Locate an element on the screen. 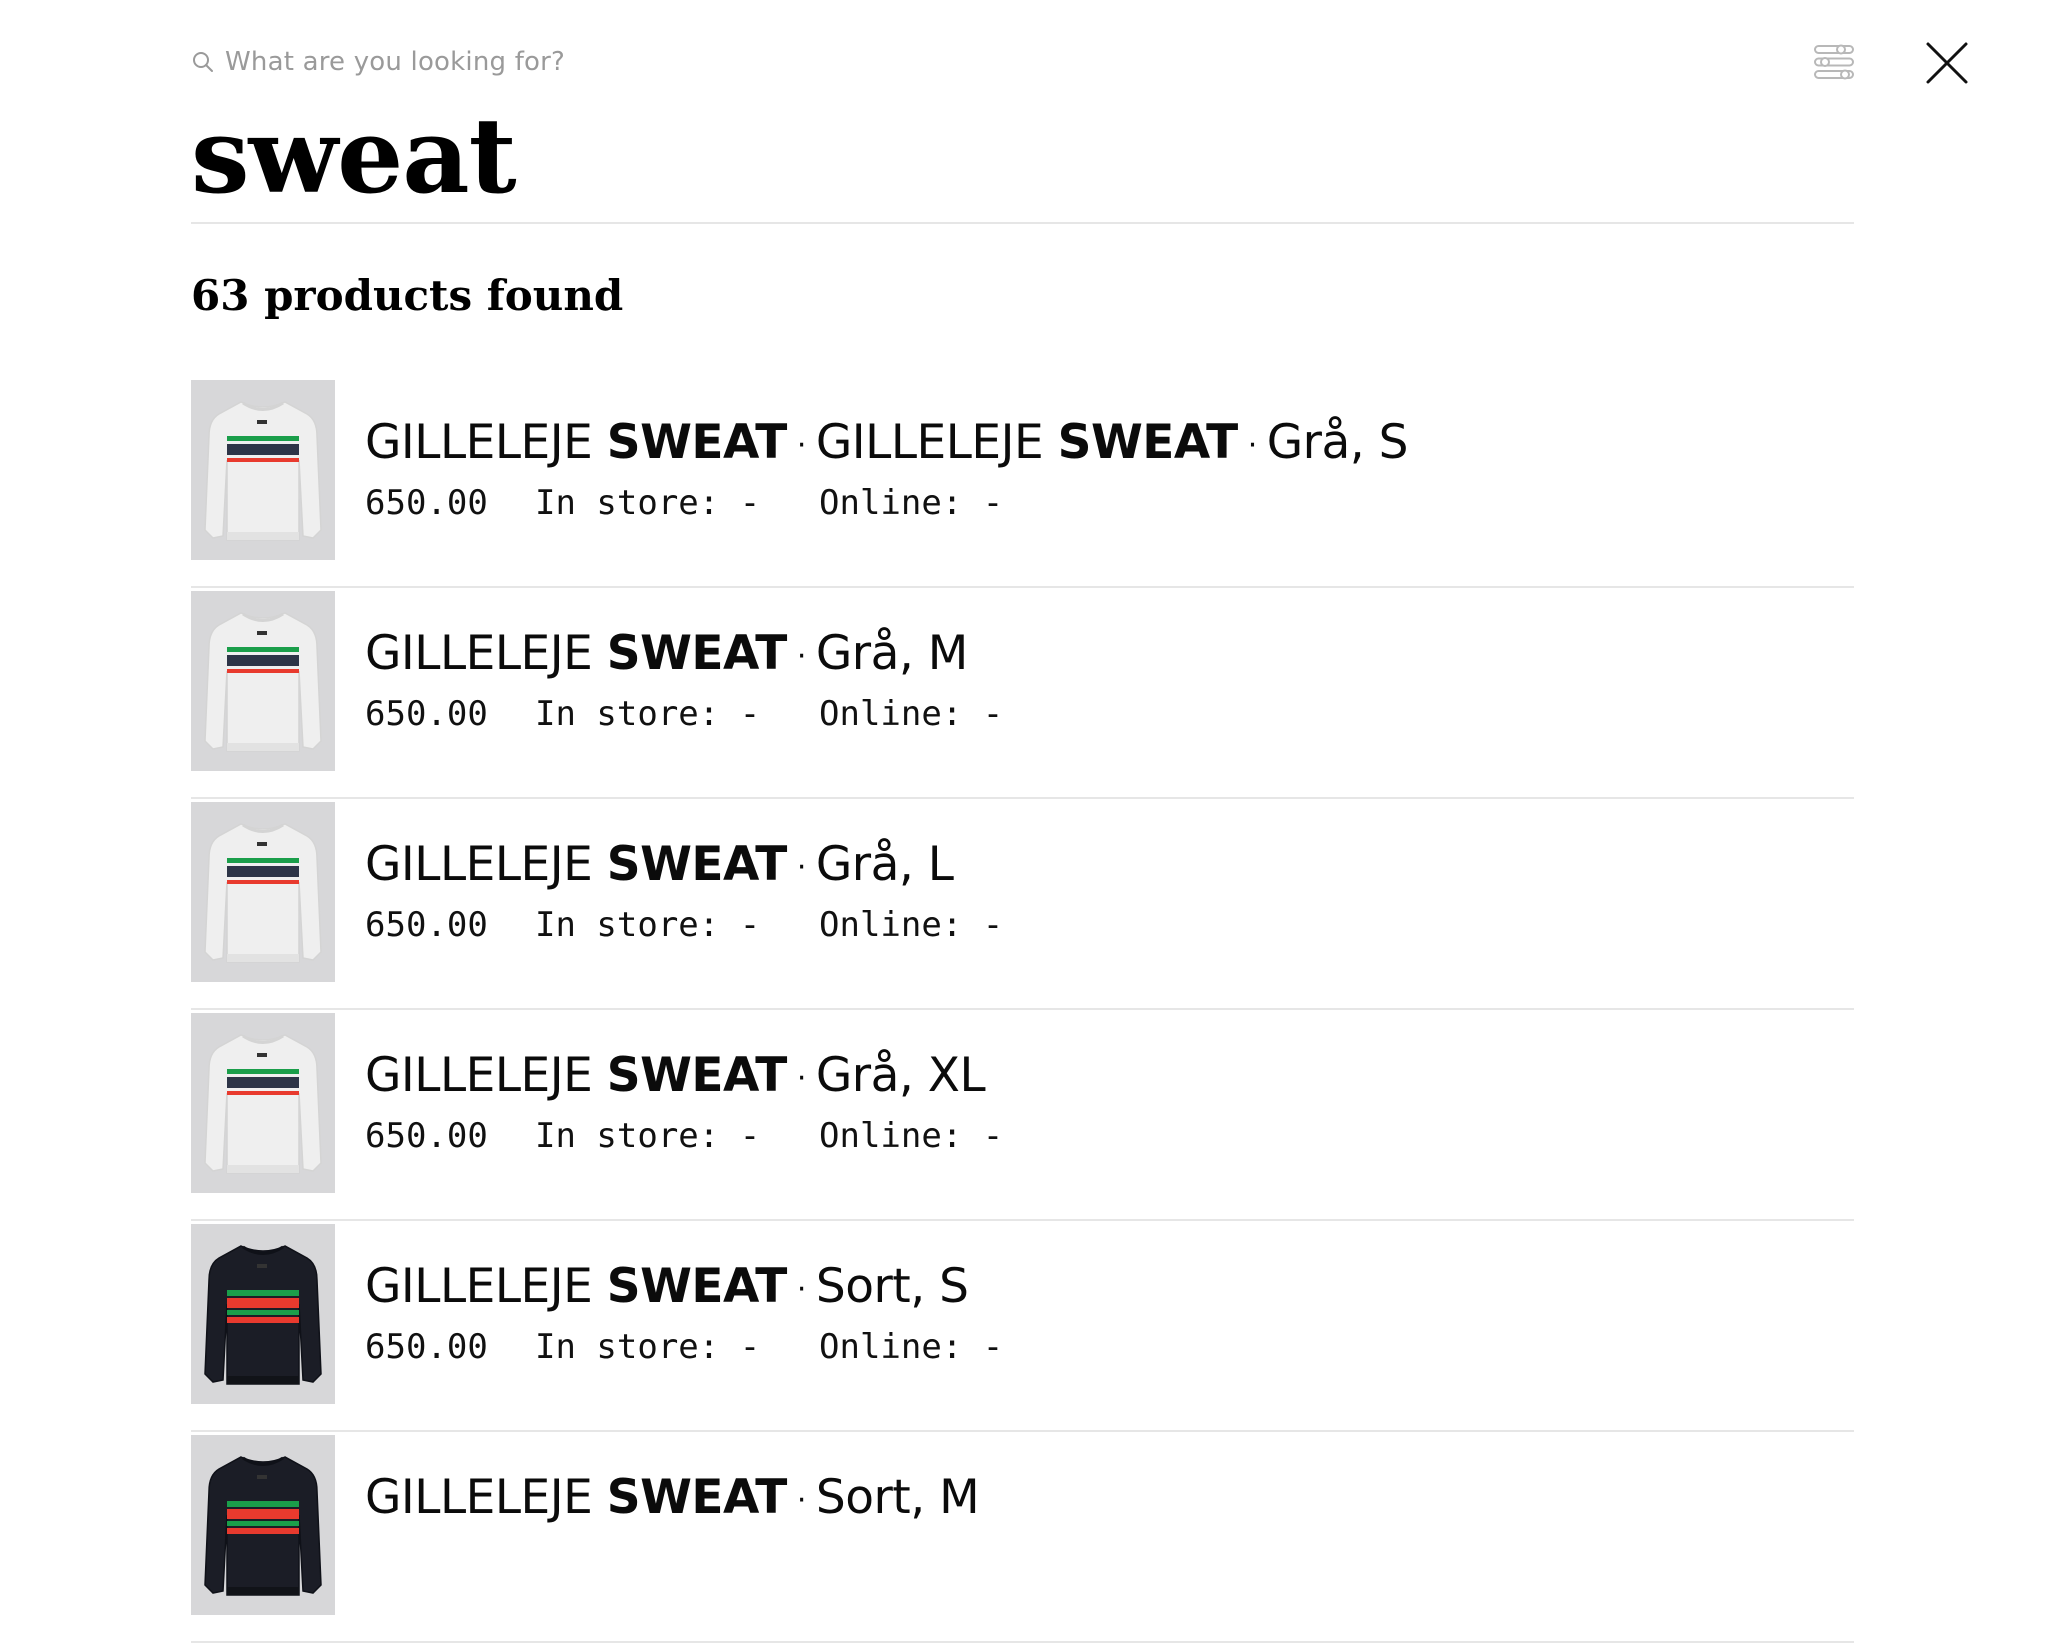  product-title: GILLELEJE SWEAT · Grå, XL is located at coordinates (675, 1077).